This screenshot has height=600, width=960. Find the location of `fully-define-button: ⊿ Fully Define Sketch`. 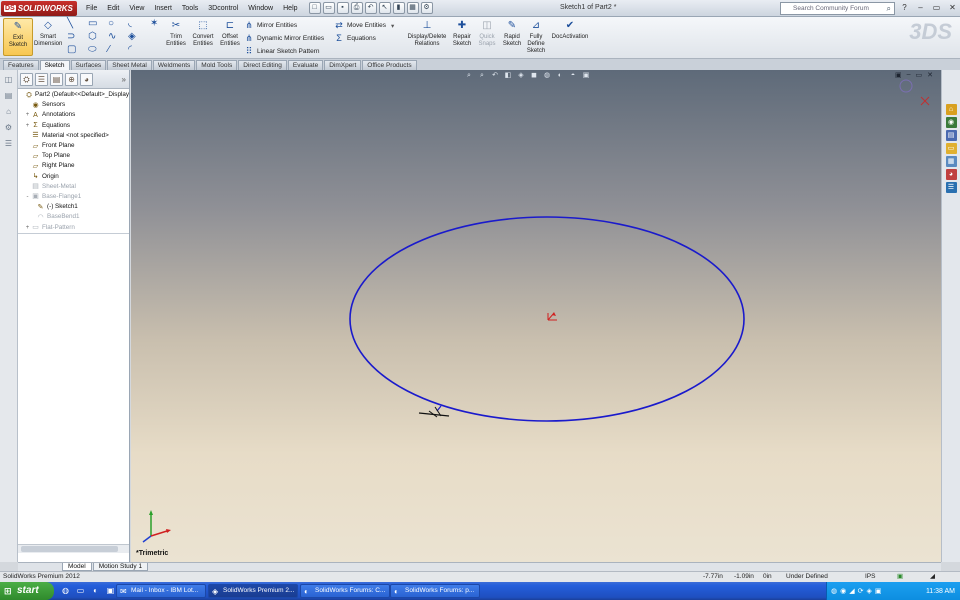

fully-define-button: ⊿ Fully Define Sketch is located at coordinates (536, 37).